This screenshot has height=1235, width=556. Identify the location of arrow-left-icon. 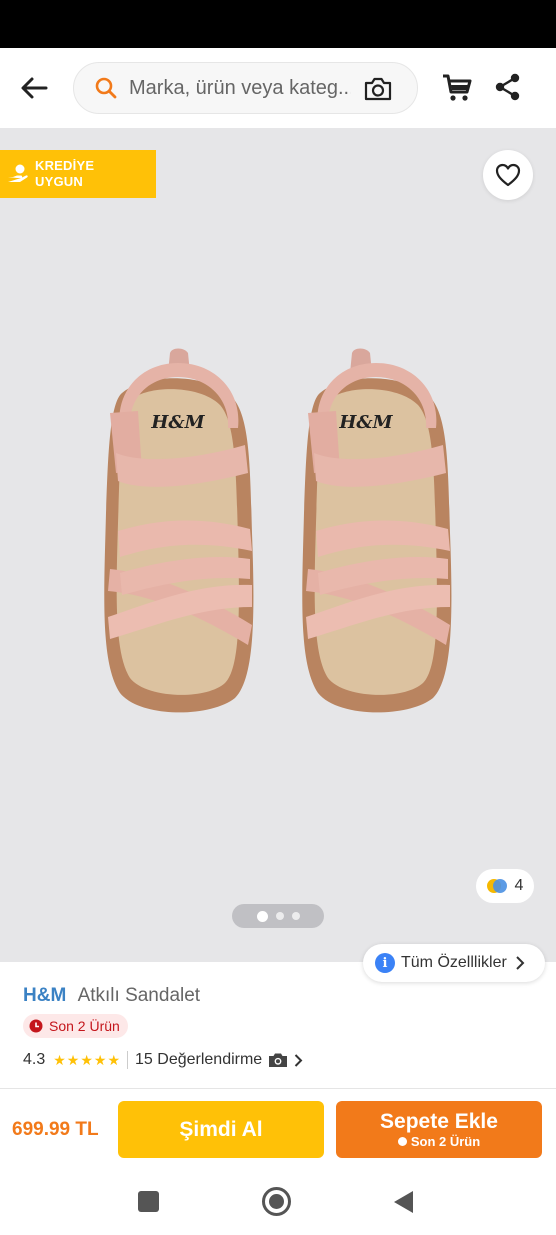
(34, 88).